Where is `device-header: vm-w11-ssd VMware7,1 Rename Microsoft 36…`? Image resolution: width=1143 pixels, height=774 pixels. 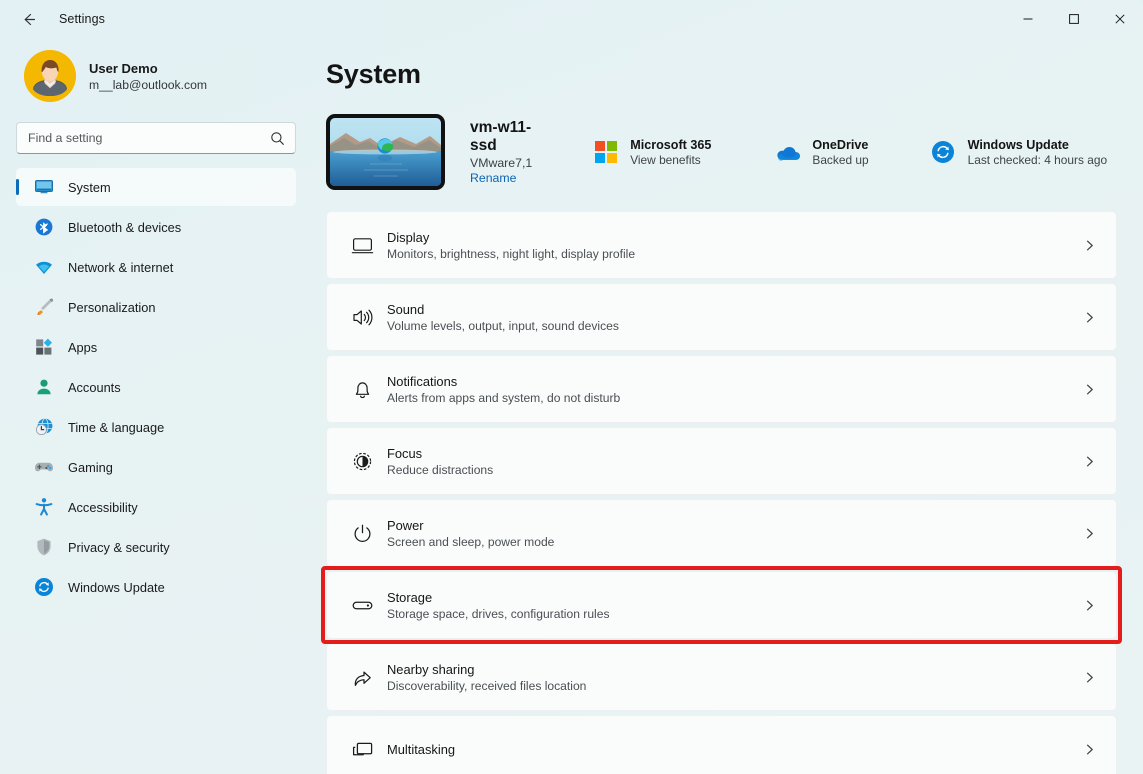
device-header: vm-w11-ssd VMware7,1 Rename Microsoft 36… is located at coordinates (721, 152).